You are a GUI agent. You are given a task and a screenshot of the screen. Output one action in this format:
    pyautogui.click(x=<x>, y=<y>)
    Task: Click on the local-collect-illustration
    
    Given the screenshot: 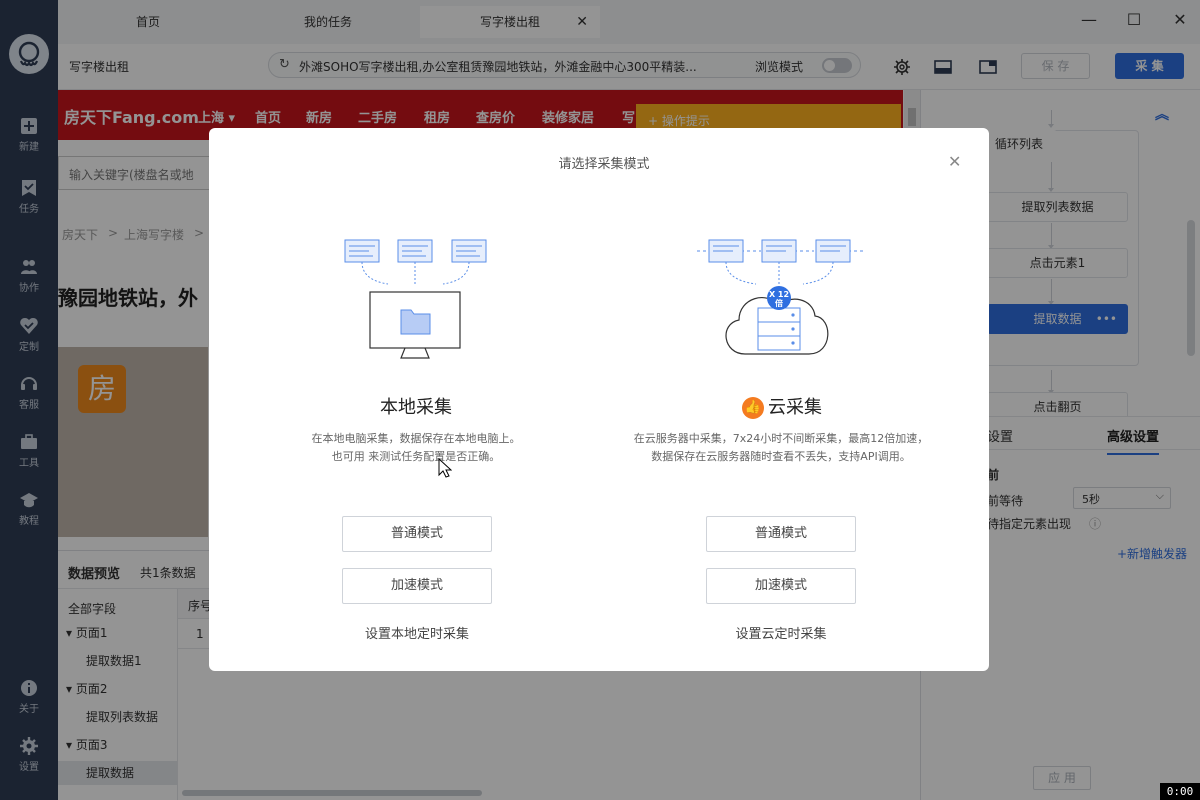 What is the action you would take?
    pyautogui.click(x=415, y=299)
    